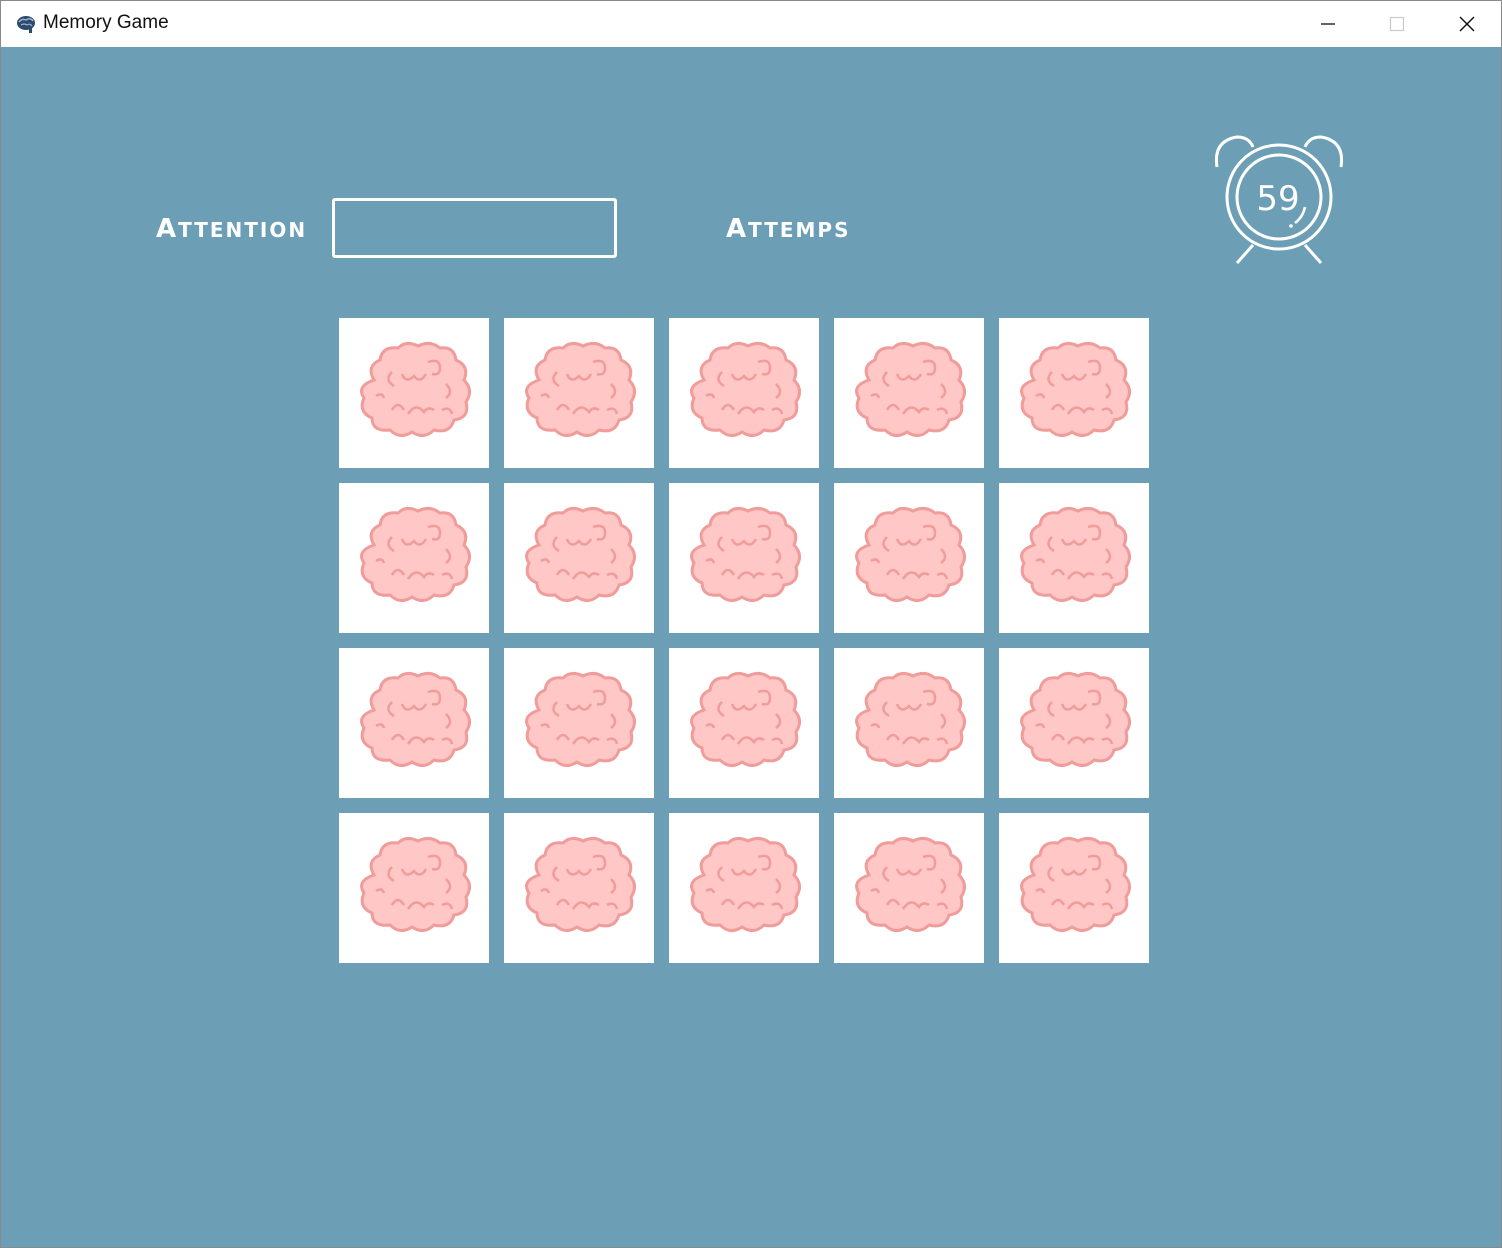  I want to click on timer-clock: 59, so click(1279, 200).